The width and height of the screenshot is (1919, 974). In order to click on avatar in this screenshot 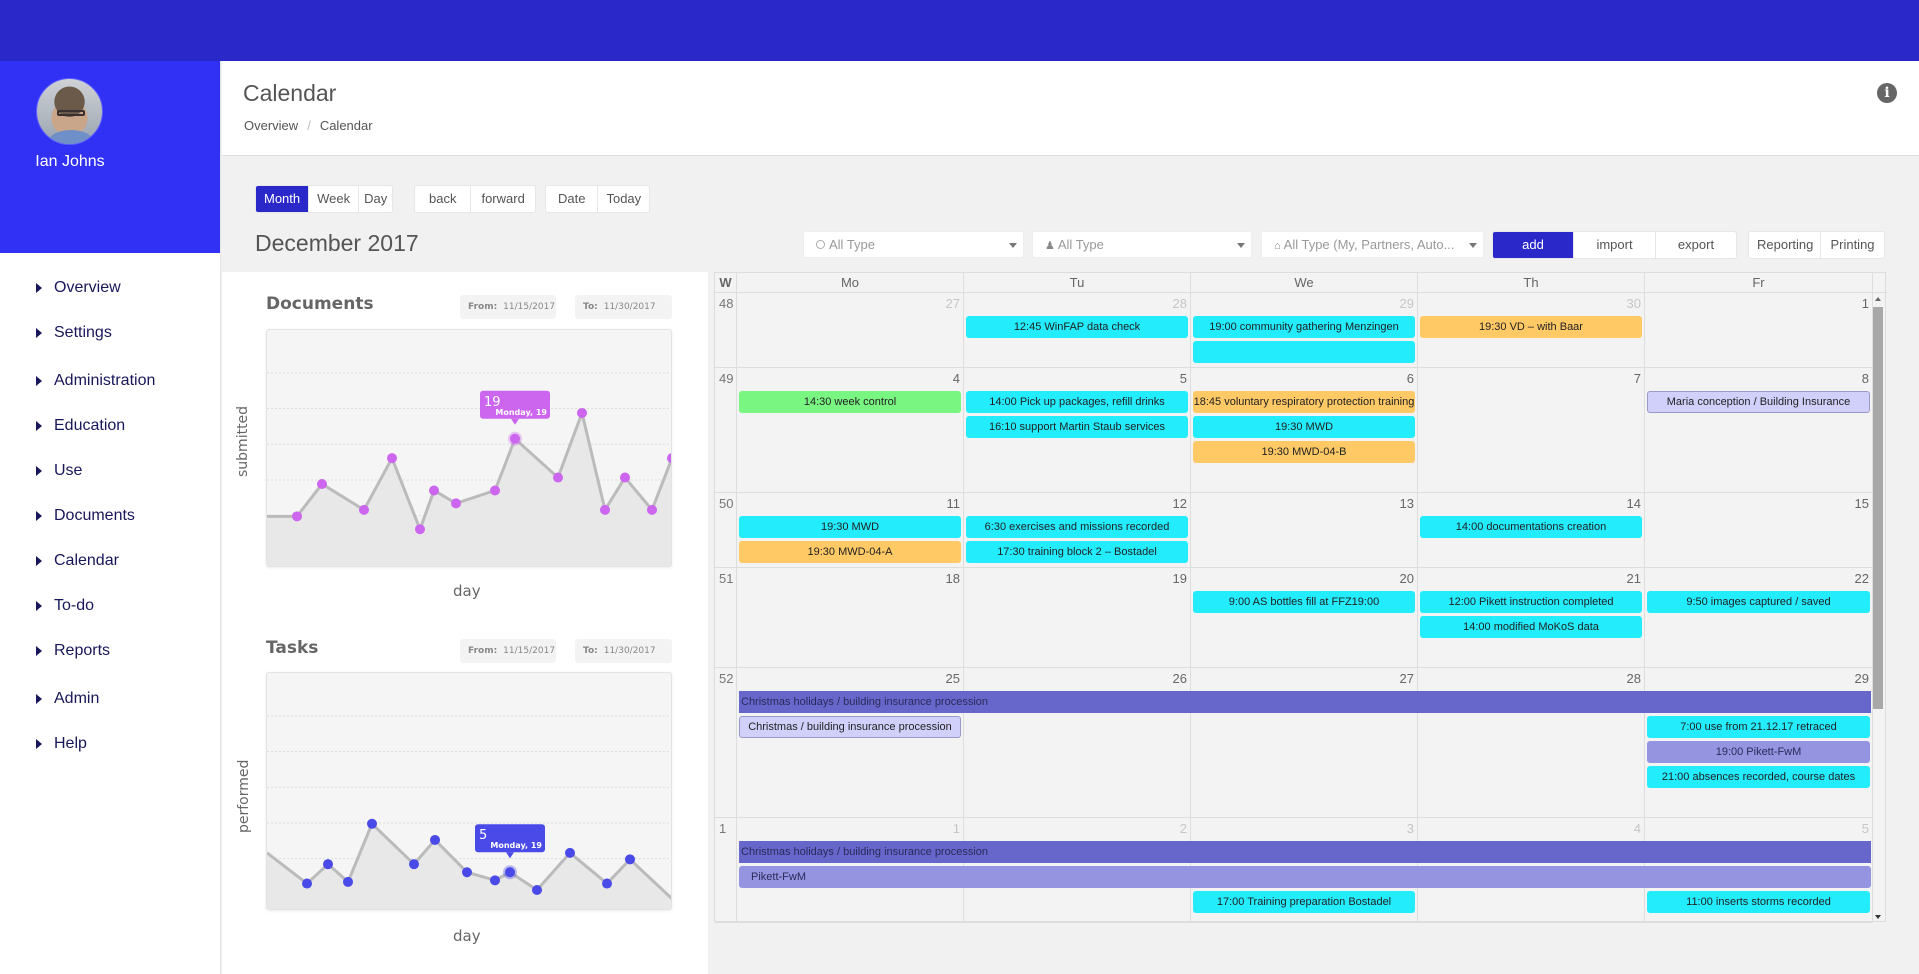, I will do `click(69, 111)`.